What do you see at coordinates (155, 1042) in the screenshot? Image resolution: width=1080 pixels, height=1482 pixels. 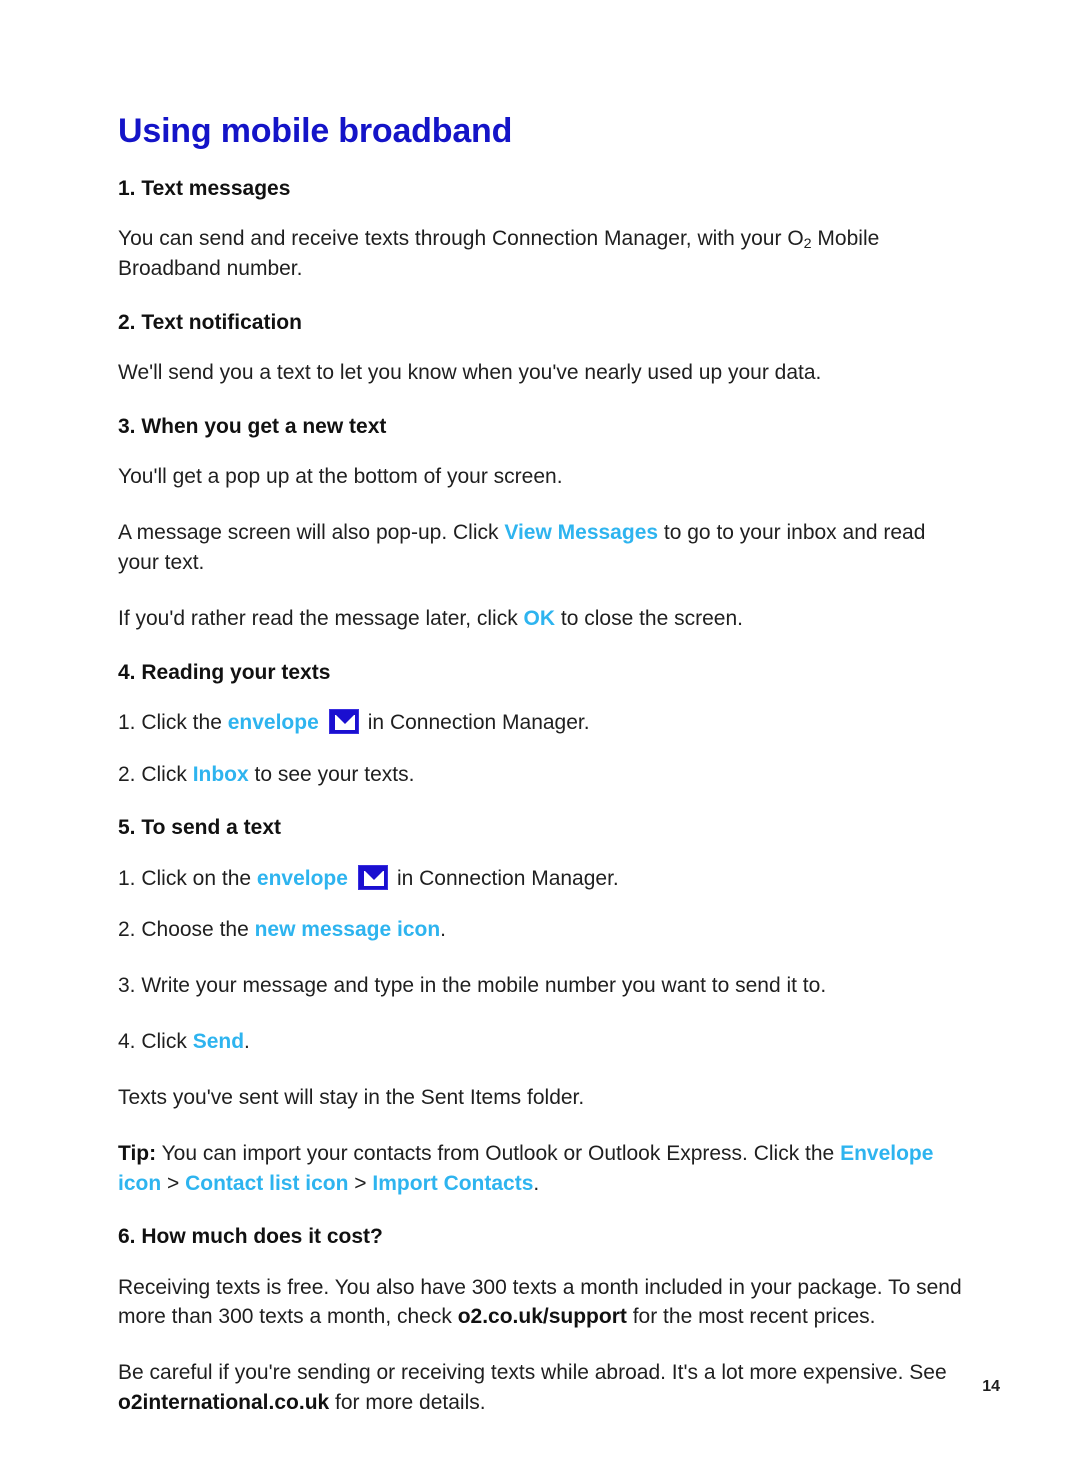 I see `list-item-send-4-part-a: 4. Click` at bounding box center [155, 1042].